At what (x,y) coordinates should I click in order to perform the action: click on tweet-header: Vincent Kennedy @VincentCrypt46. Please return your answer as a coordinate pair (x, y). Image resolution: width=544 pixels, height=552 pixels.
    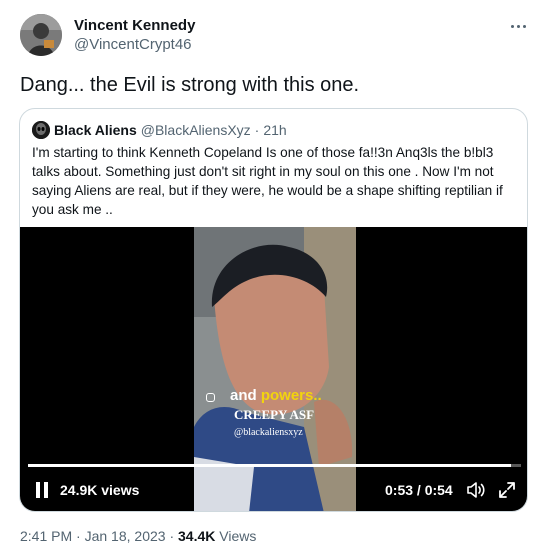
    Looking at the image, I should click on (276, 36).